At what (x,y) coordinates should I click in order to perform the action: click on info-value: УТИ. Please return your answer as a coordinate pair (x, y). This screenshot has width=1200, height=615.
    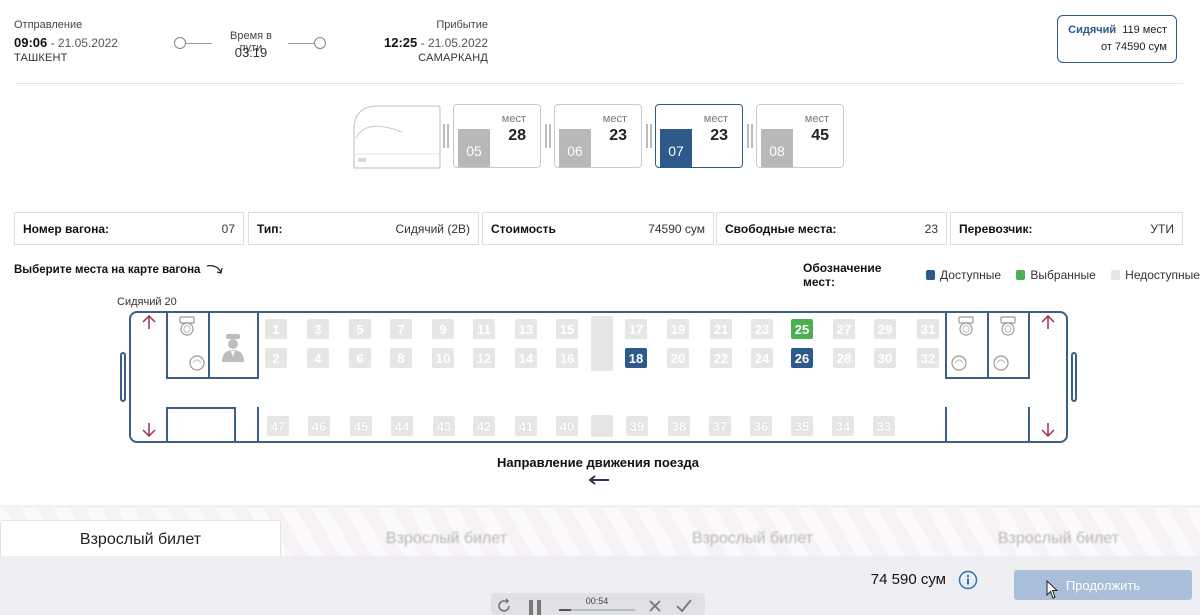
    Looking at the image, I should click on (1162, 228).